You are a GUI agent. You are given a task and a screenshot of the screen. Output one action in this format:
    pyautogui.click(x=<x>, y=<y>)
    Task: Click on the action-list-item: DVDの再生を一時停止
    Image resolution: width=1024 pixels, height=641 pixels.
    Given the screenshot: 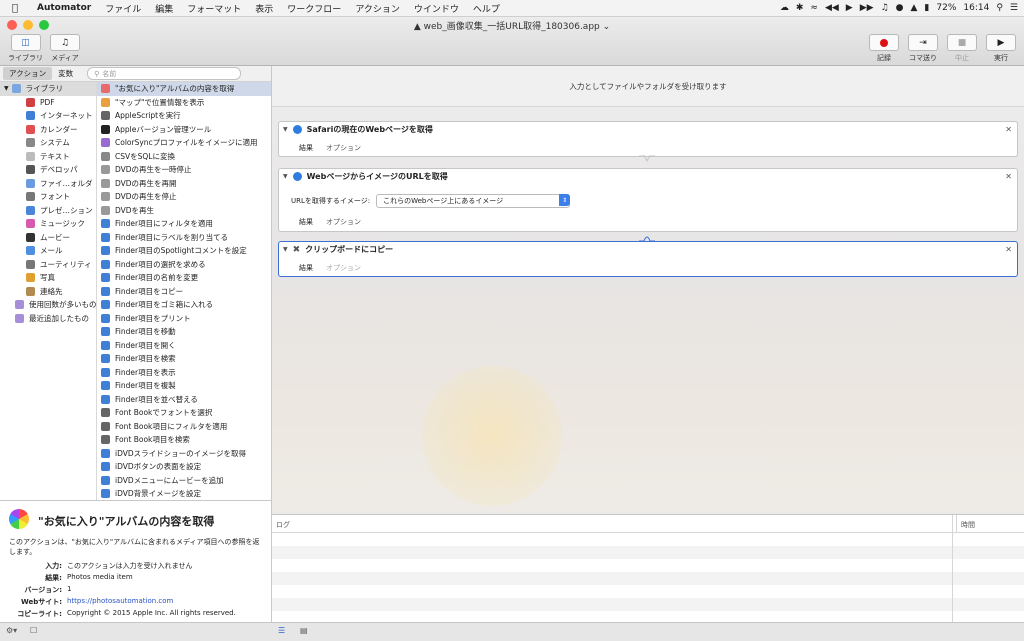 What is the action you would take?
    pyautogui.click(x=184, y=170)
    